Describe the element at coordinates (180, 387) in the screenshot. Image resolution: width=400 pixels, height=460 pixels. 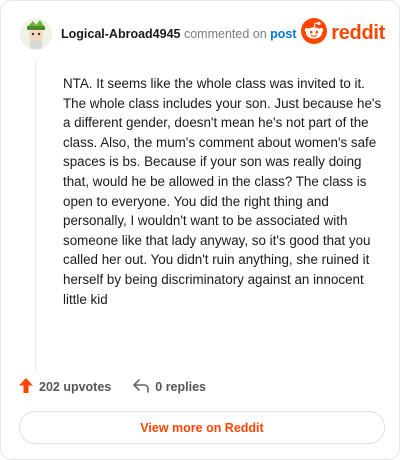
I see `replies-count: 0 replies` at that location.